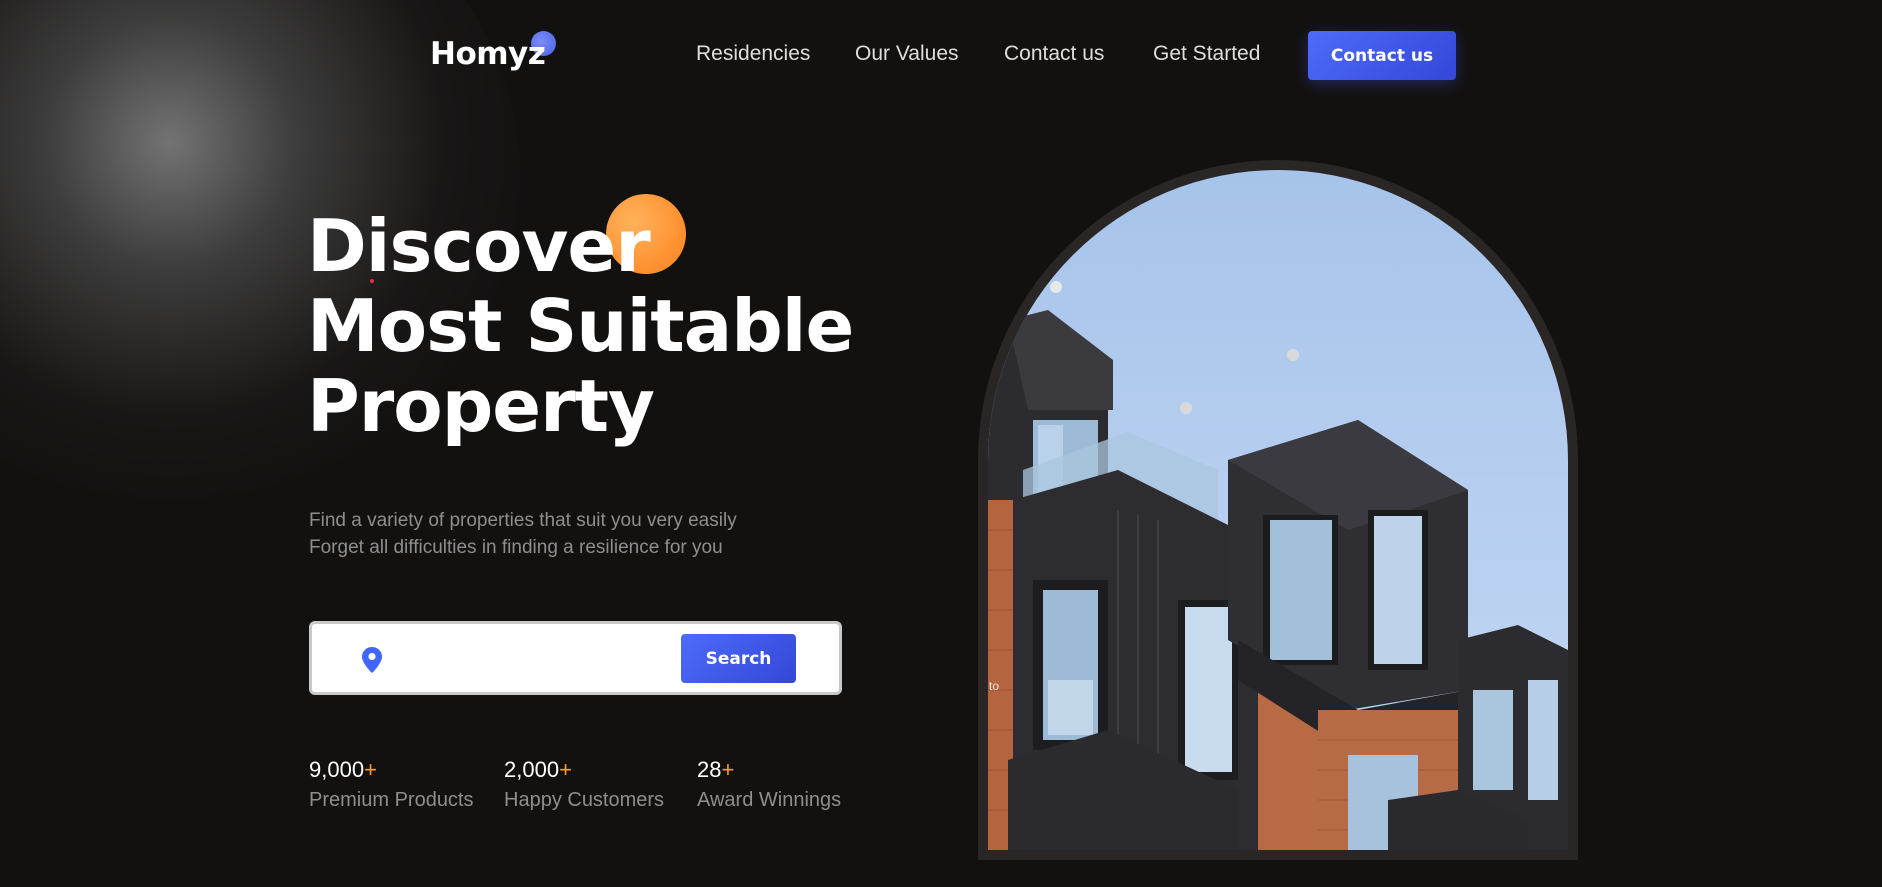 Image resolution: width=1882 pixels, height=887 pixels. What do you see at coordinates (994, 686) in the screenshot?
I see `image-caption: to` at bounding box center [994, 686].